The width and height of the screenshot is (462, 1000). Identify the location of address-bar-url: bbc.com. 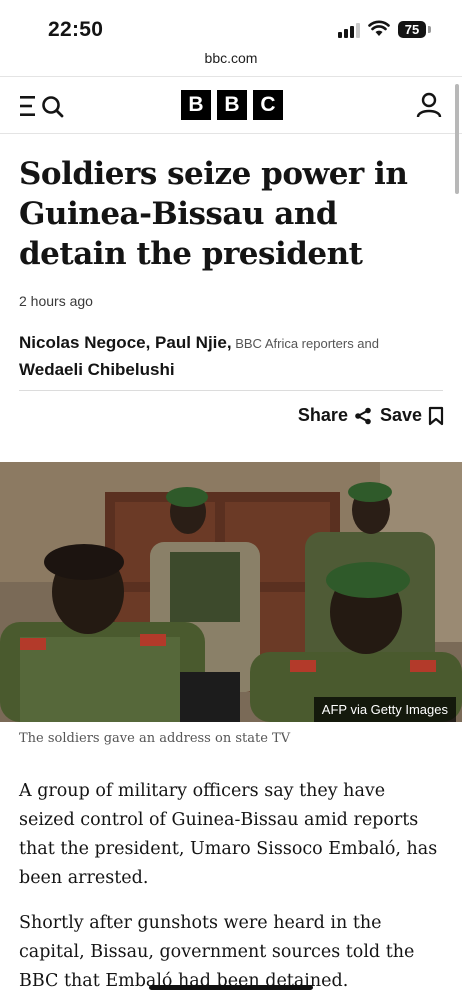
(231, 58).